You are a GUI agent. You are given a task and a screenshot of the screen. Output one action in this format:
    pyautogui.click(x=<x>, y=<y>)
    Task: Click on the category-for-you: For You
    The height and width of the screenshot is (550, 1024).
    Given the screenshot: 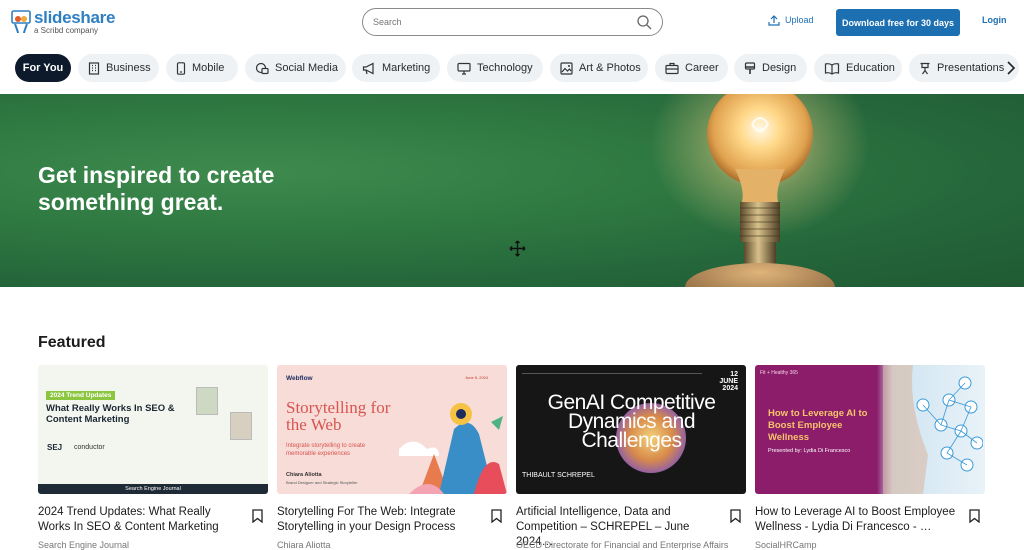 What is the action you would take?
    pyautogui.click(x=43, y=68)
    